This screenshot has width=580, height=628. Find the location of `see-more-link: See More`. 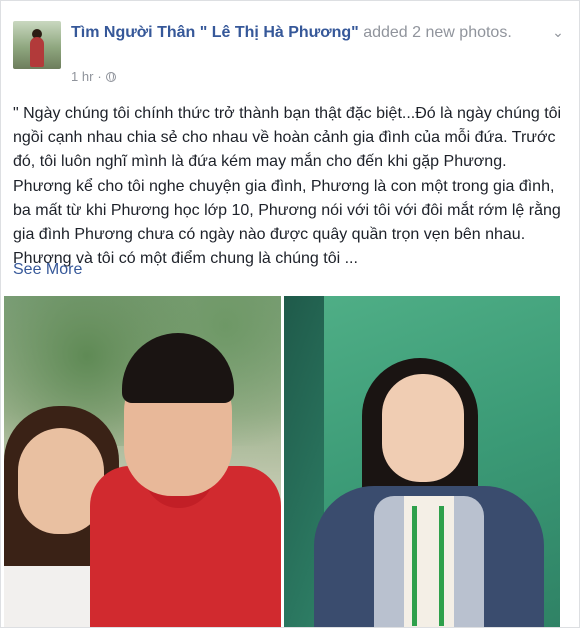

see-more-link: See More is located at coordinates (47, 270).